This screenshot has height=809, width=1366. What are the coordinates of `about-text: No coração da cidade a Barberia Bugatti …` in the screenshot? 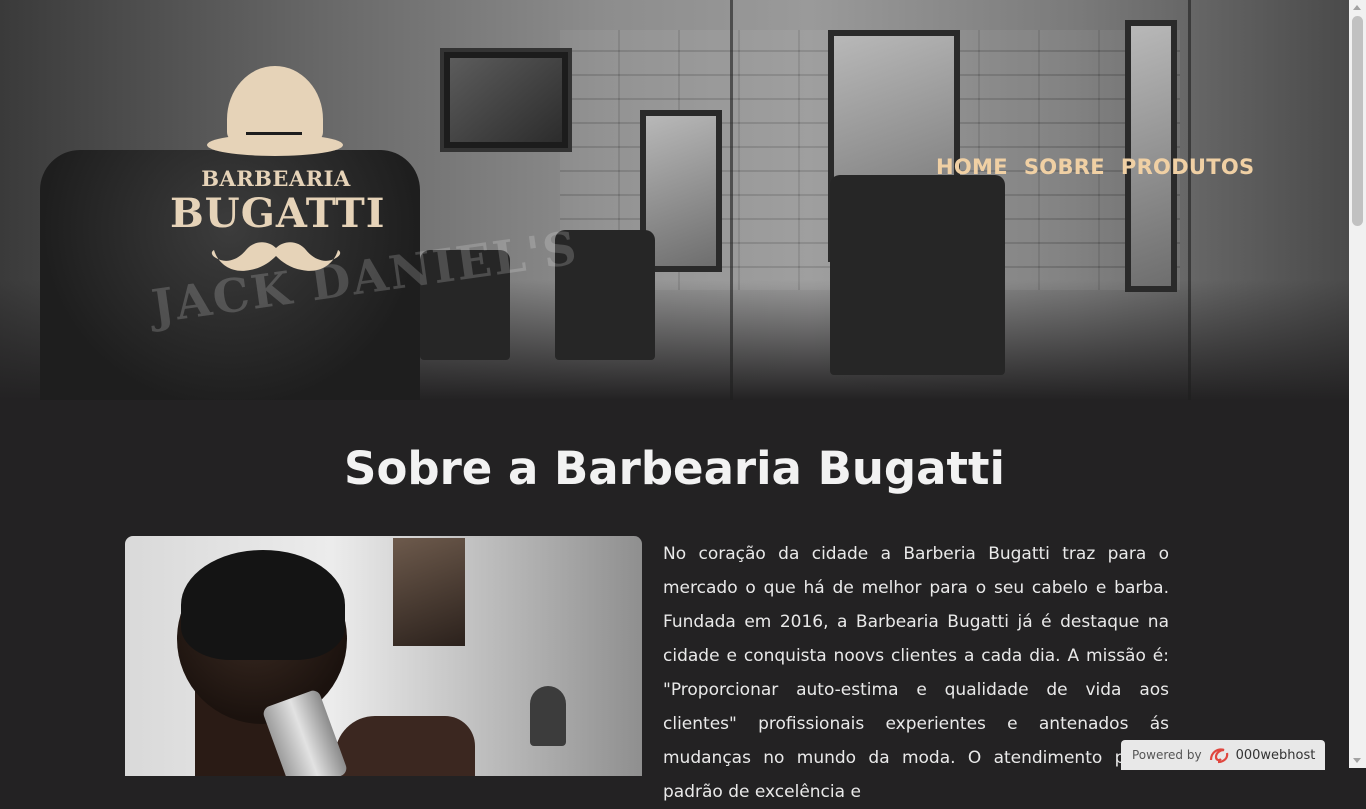 It's located at (916, 673).